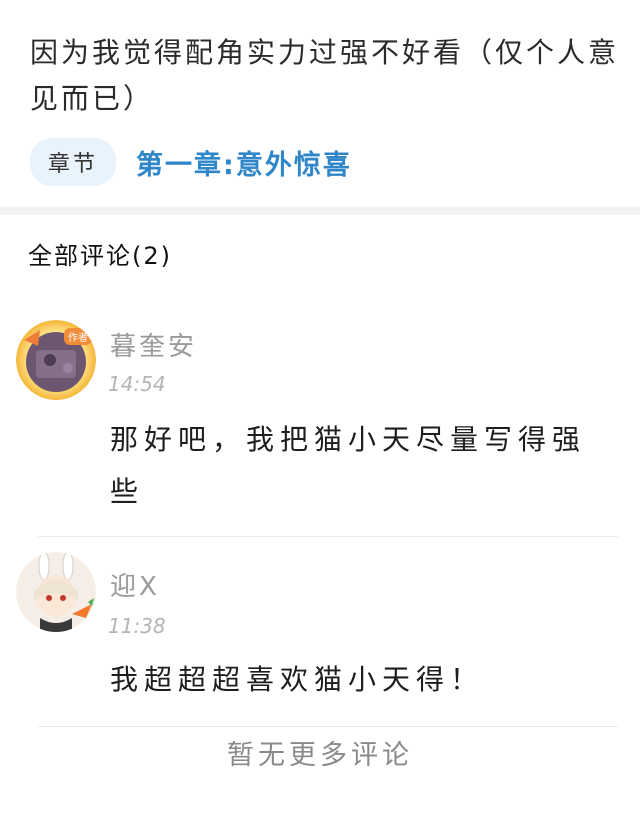  I want to click on chapter-badge: 章节, so click(73, 162).